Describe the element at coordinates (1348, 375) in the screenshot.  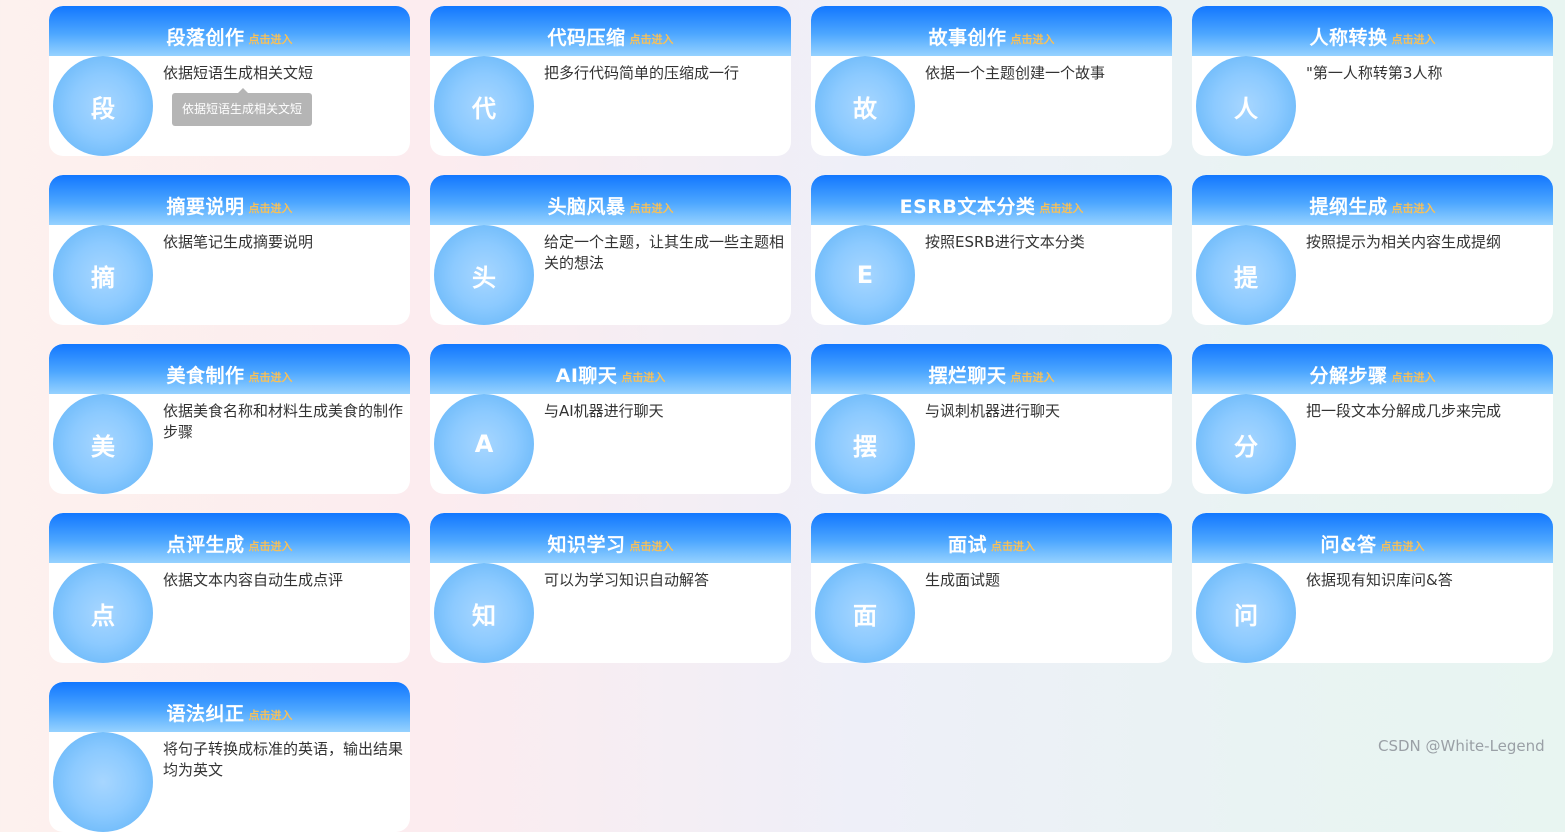
I see `card-title: 分解步骤` at that location.